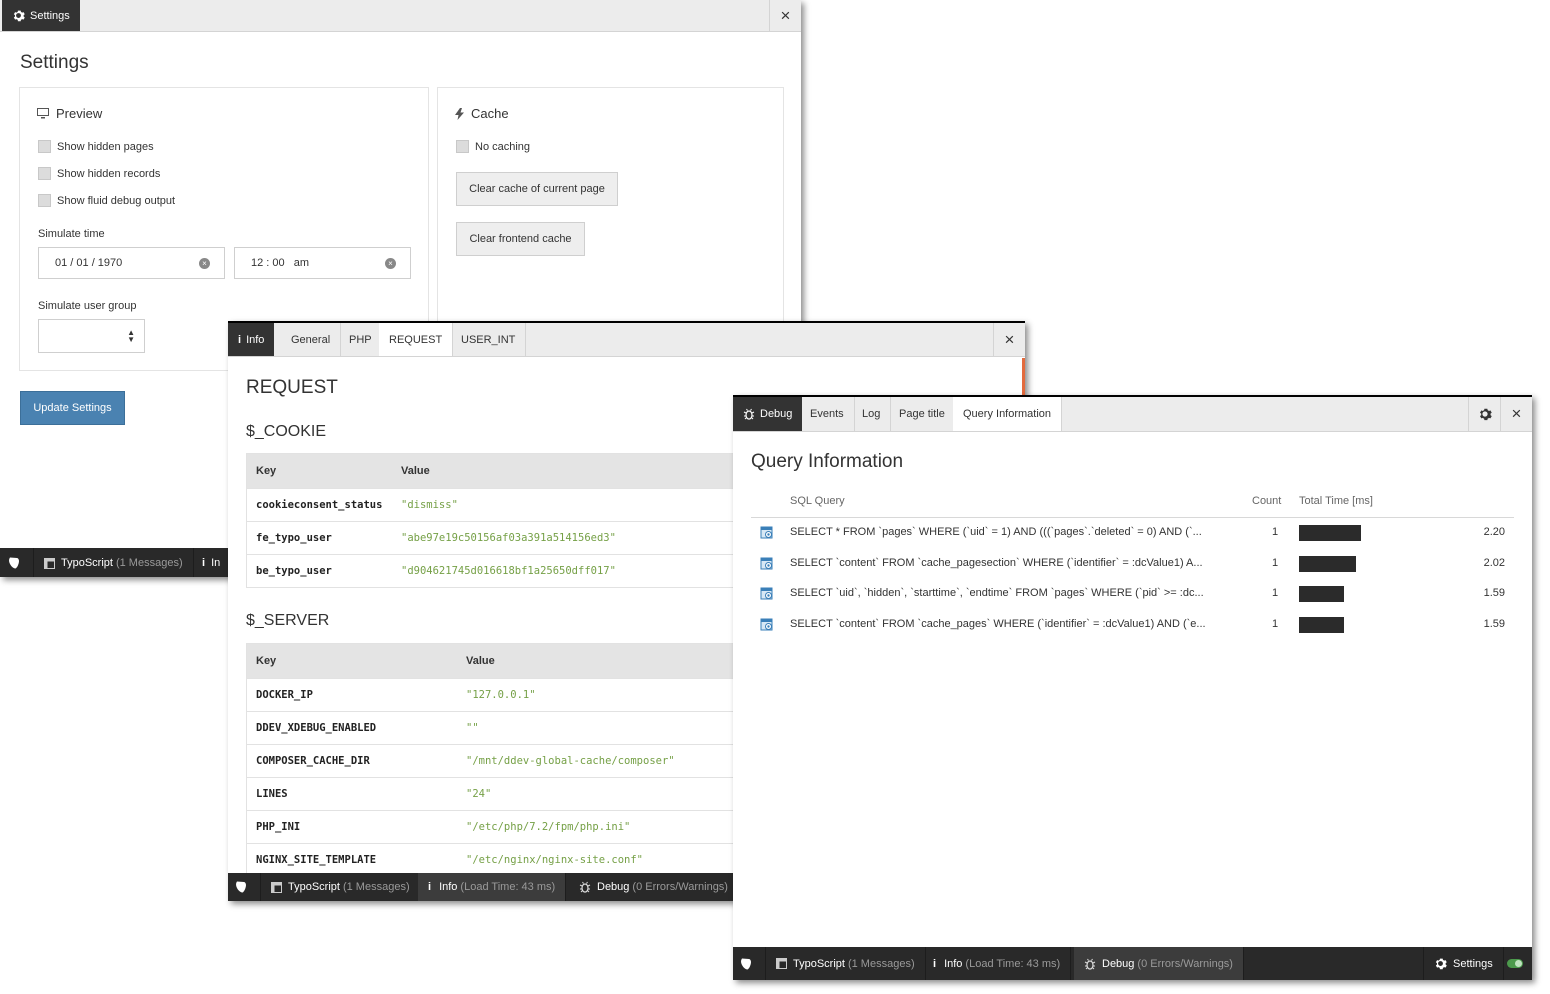  What do you see at coordinates (922, 414) in the screenshot?
I see `tab-page-title: Page title` at bounding box center [922, 414].